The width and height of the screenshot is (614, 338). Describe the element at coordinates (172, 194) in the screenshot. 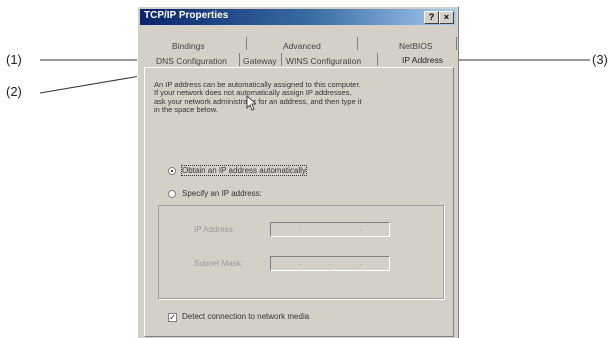

I see `specify-ip-radio` at that location.